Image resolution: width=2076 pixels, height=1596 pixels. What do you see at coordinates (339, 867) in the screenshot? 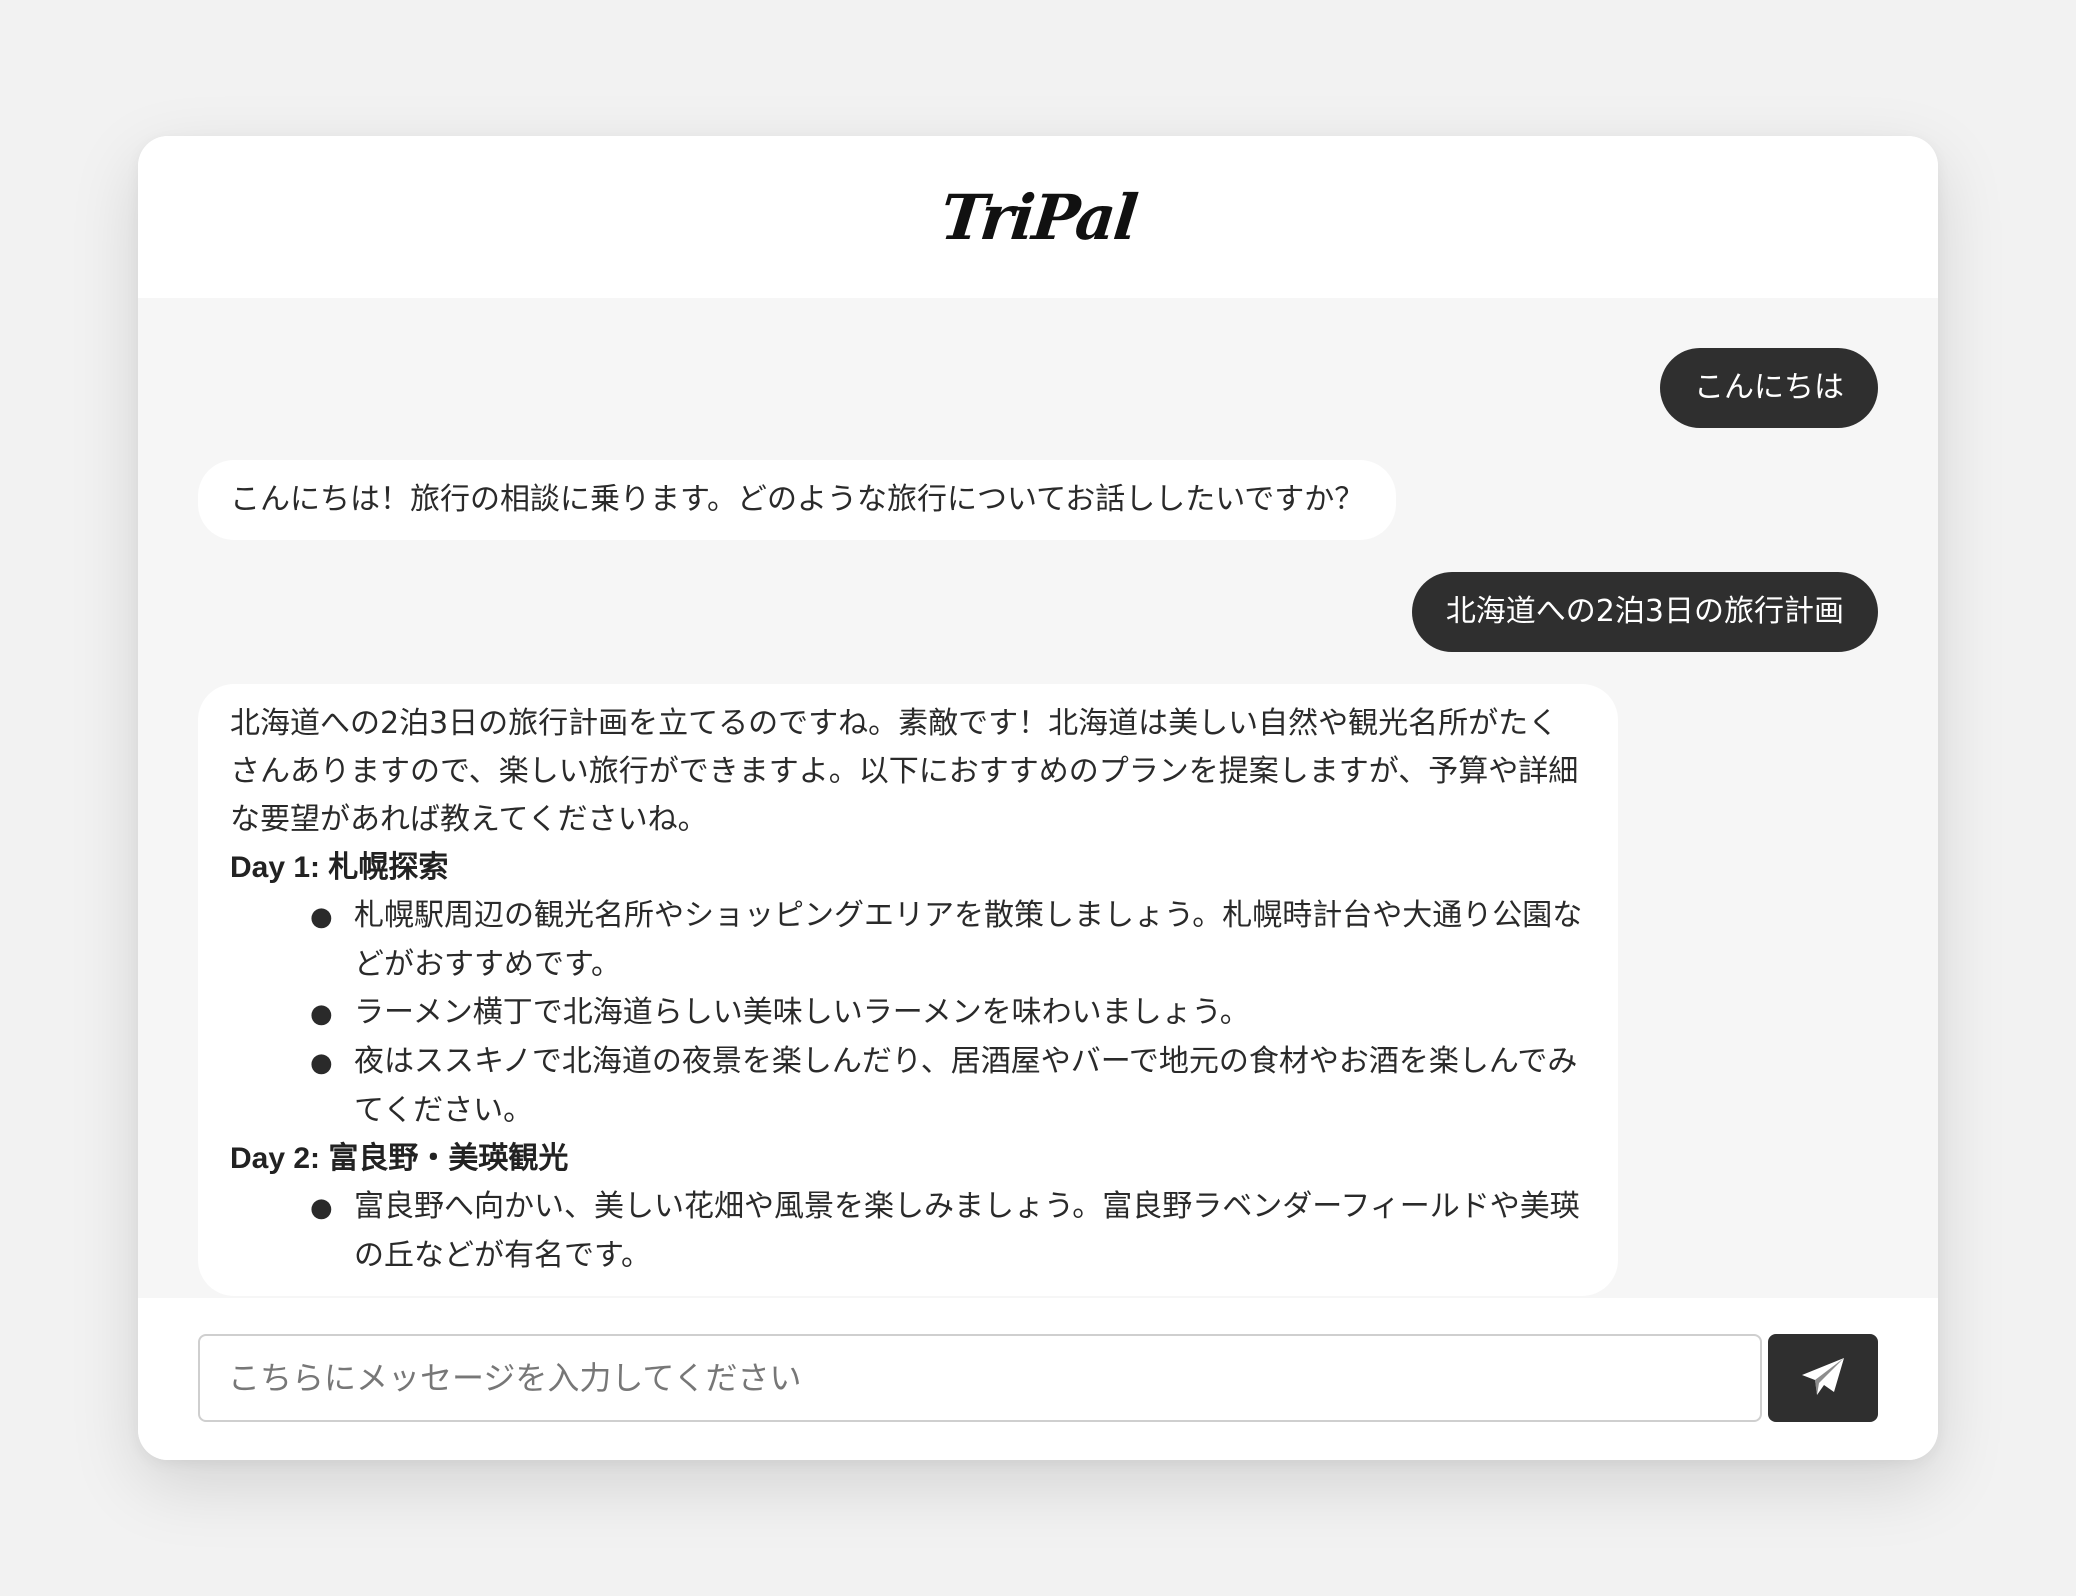
I see `day-1-heading: Day 1: 札幌探索` at bounding box center [339, 867].